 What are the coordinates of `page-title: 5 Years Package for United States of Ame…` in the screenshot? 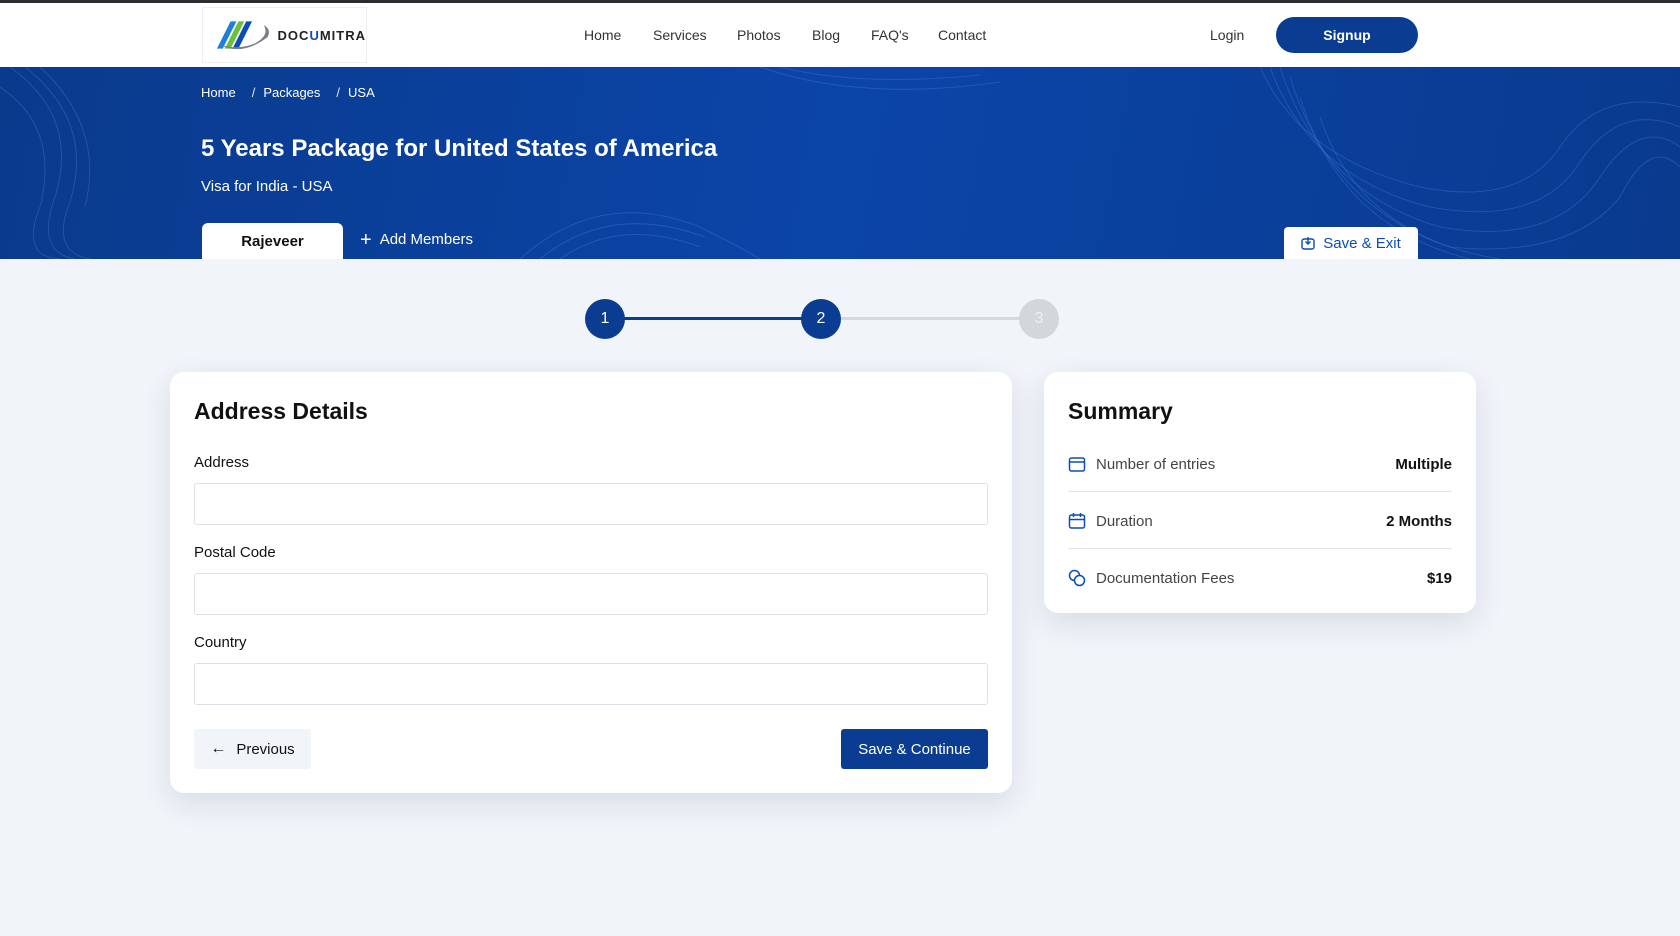 It's located at (459, 148).